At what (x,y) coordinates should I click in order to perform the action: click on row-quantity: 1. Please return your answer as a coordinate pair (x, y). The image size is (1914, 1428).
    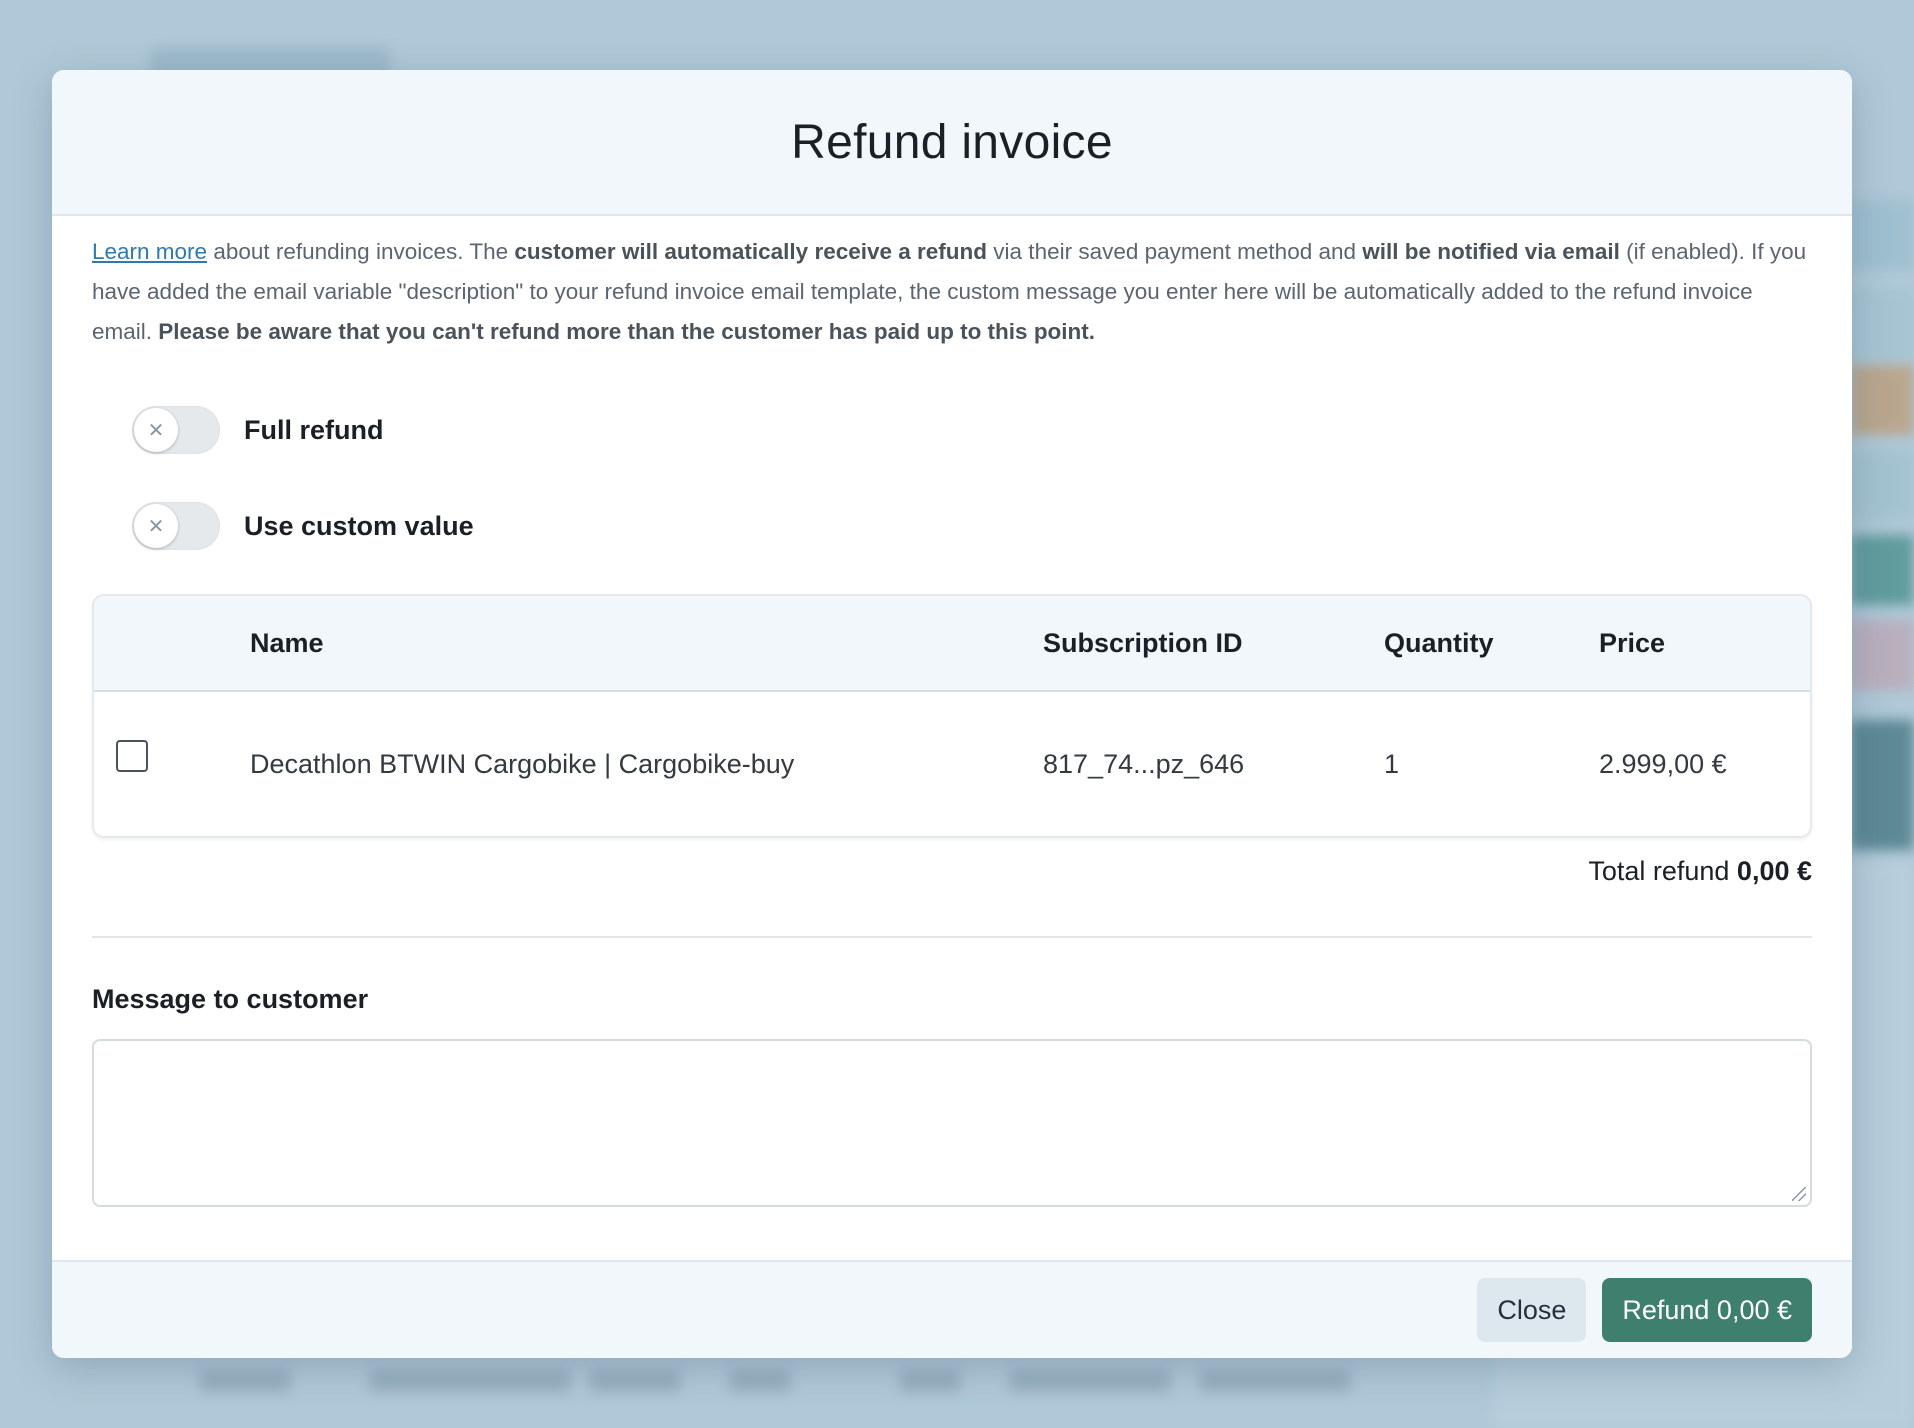
    Looking at the image, I should click on (1392, 763).